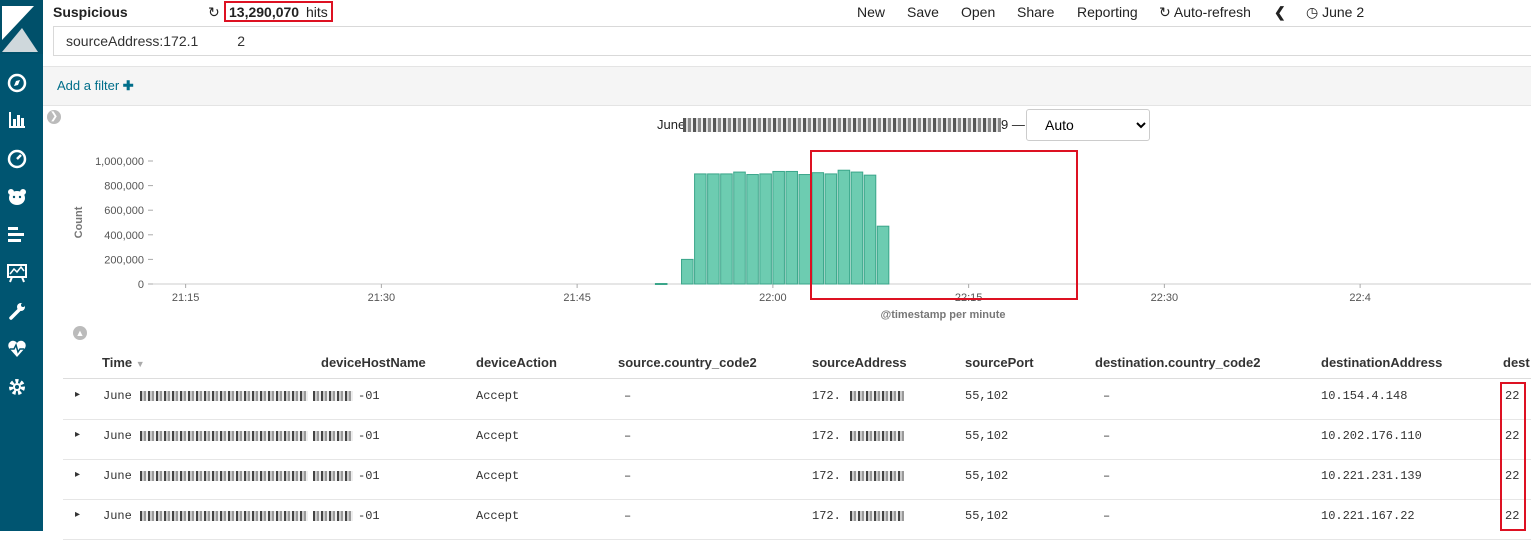 This screenshot has width=1531, height=540. I want to click on interval-select: Auto, so click(1088, 125).